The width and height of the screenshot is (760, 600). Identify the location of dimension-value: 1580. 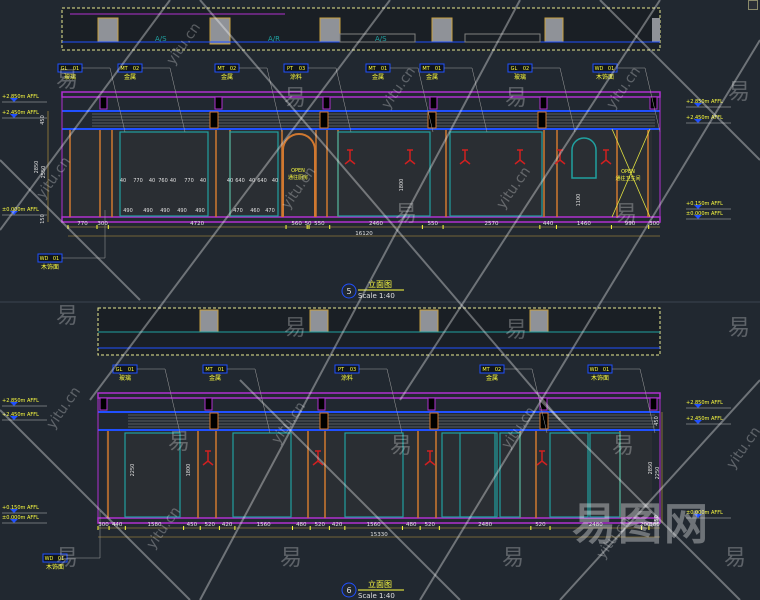
(154, 525).